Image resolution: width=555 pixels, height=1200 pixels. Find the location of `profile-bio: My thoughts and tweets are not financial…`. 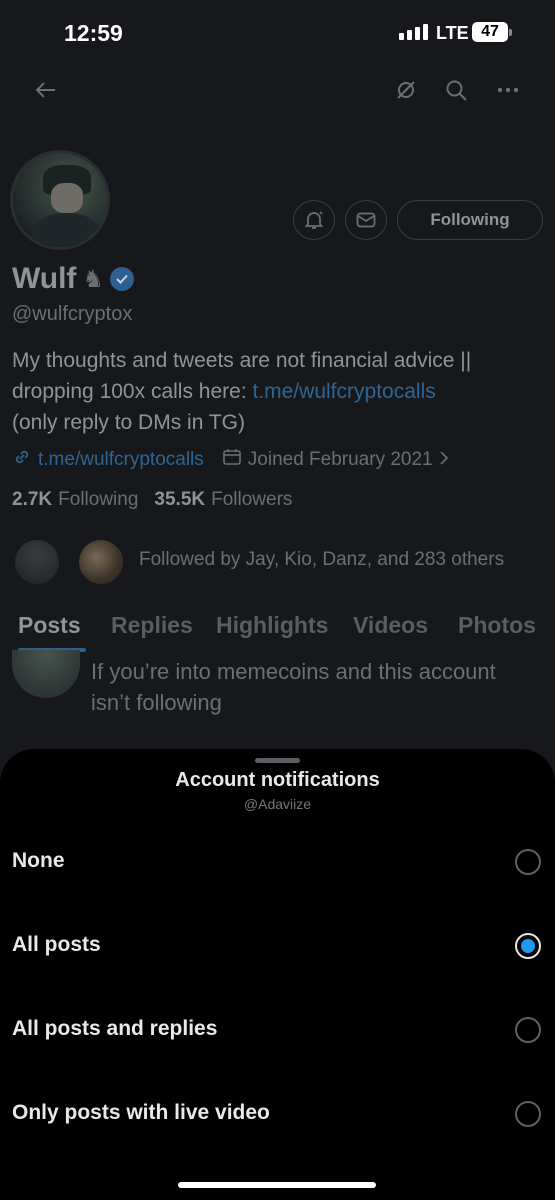

profile-bio: My thoughts and tweets are not financial… is located at coordinates (279, 391).